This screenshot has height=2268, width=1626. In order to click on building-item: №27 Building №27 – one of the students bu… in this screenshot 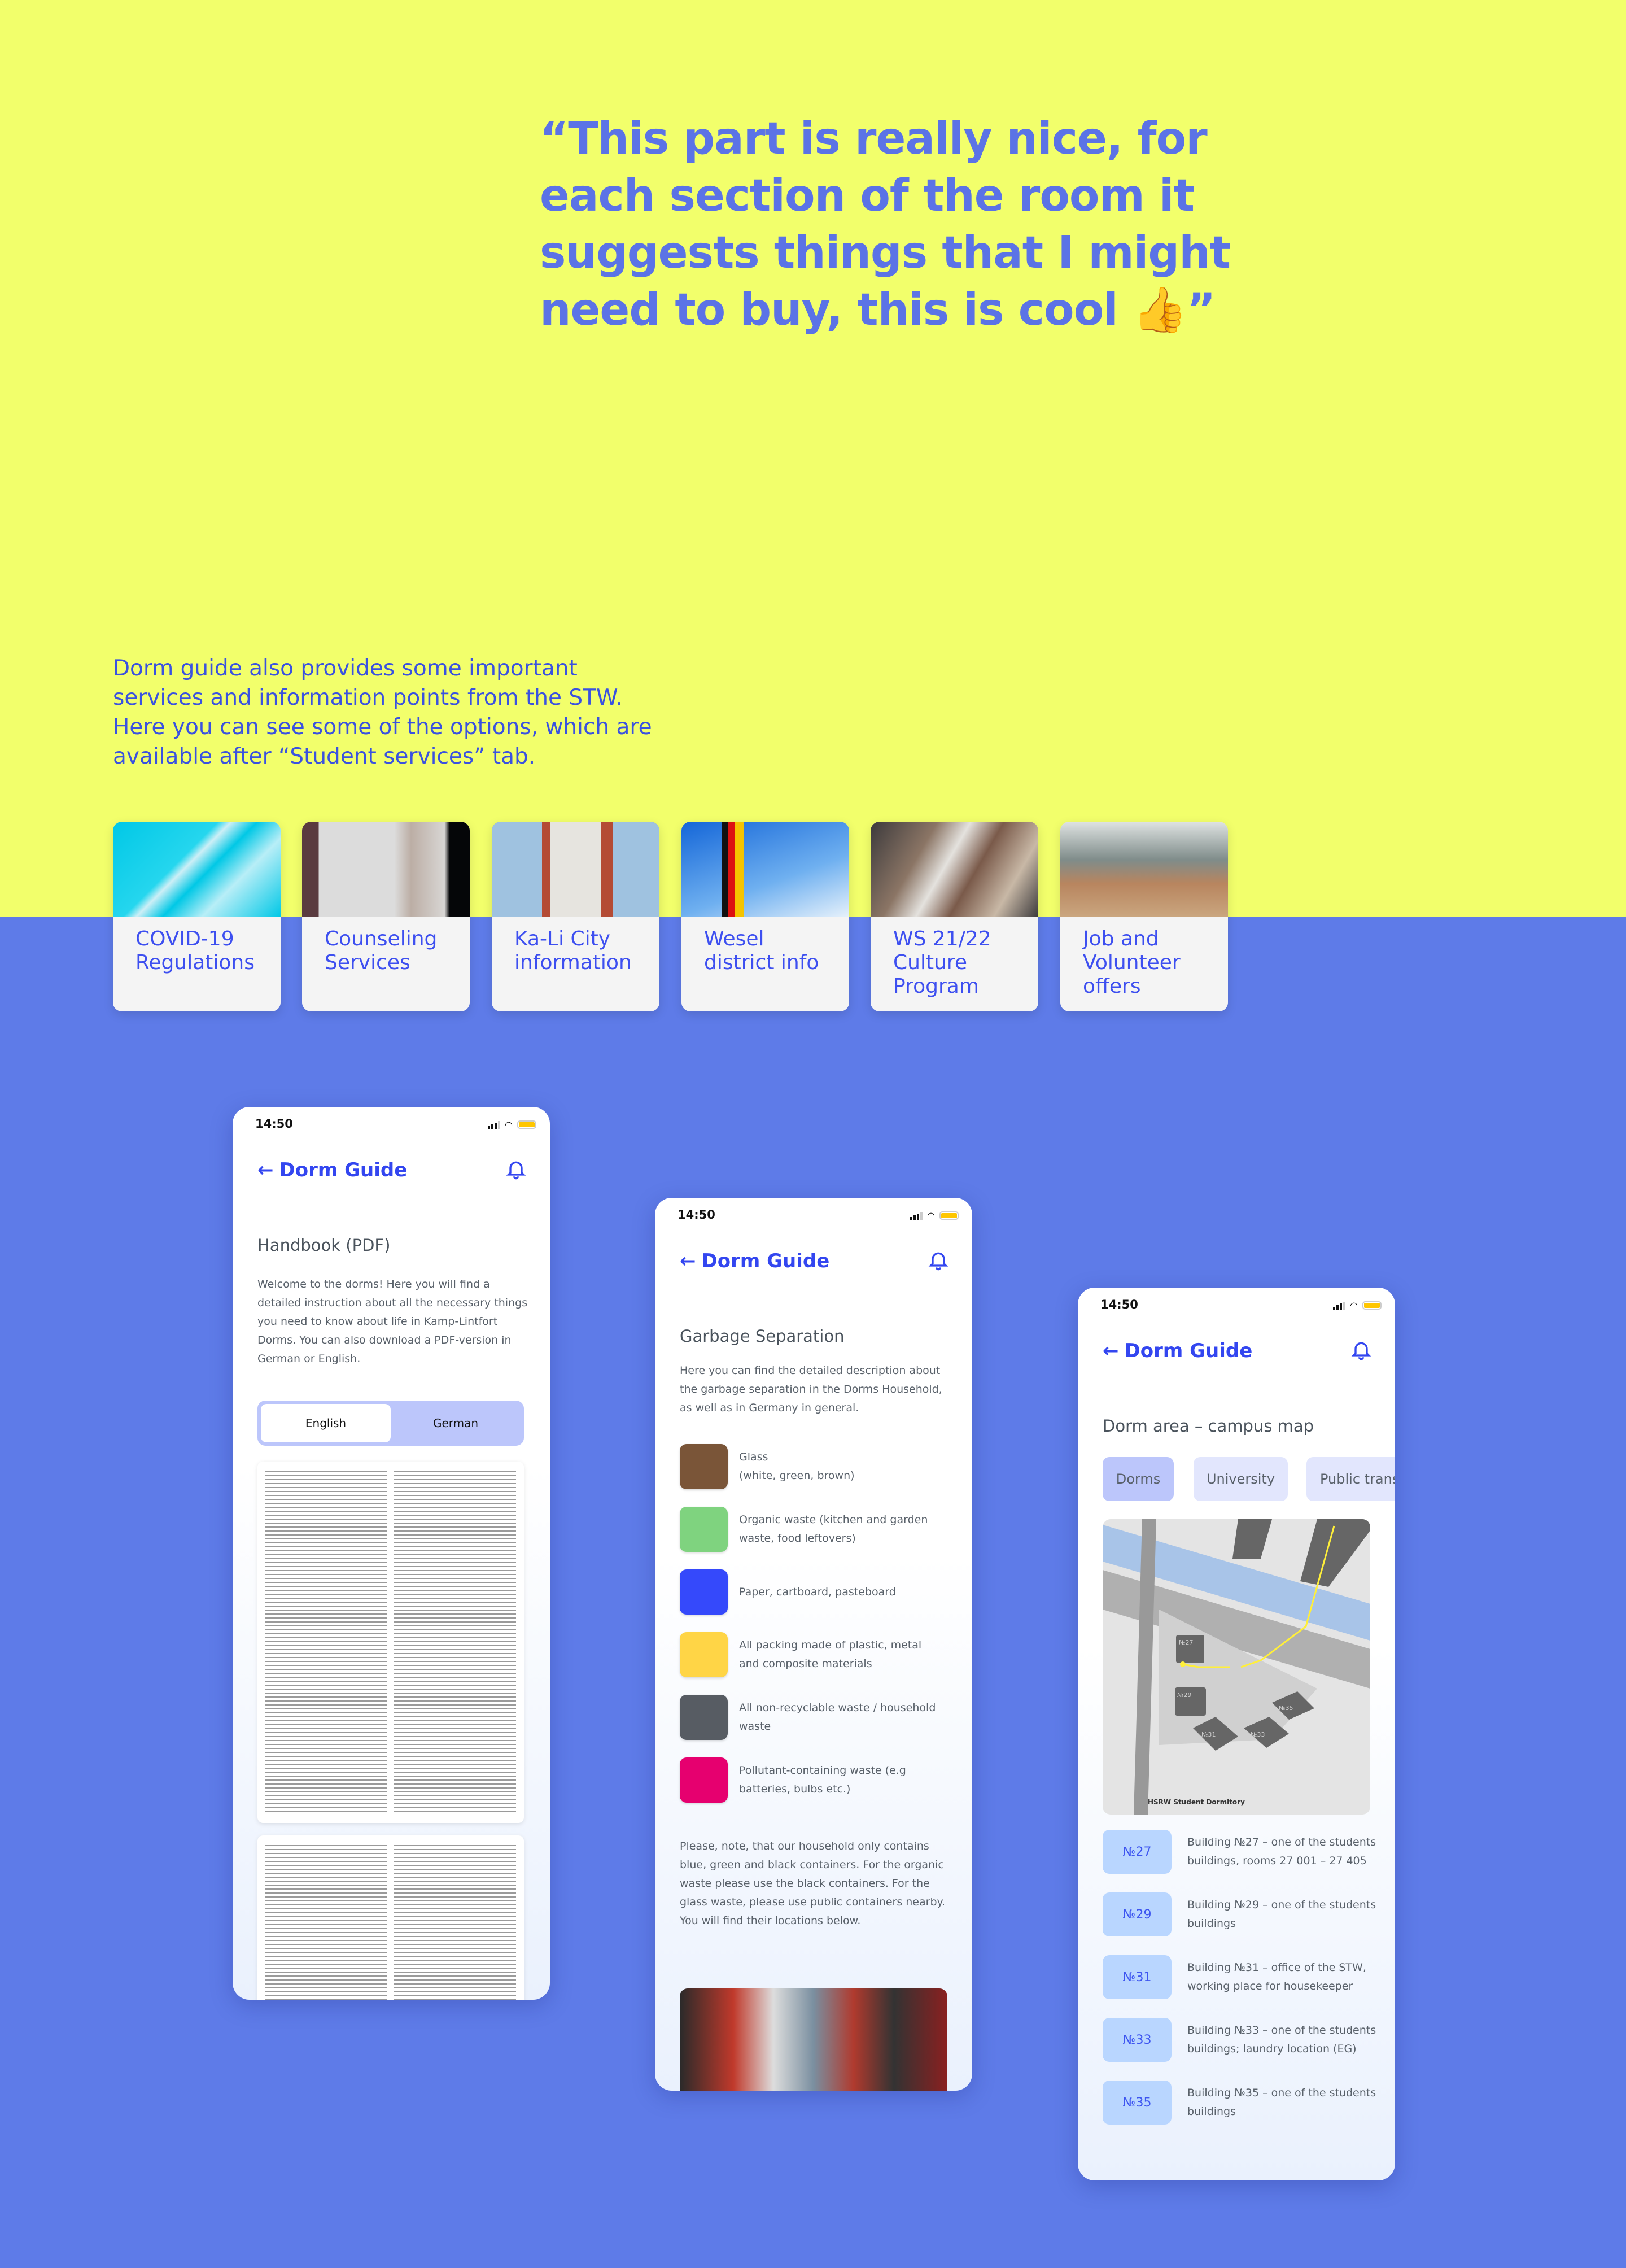, I will do `click(1247, 1852)`.